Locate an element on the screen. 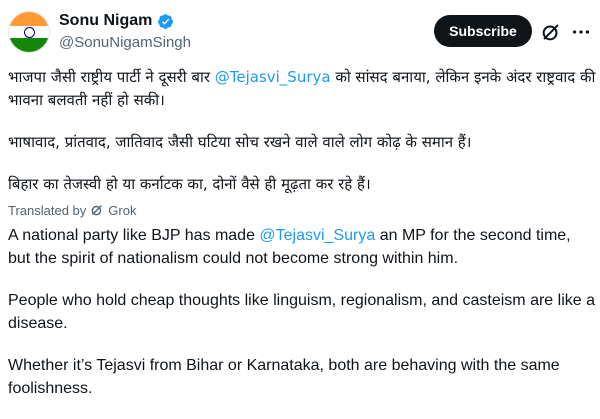  translated-by-row: Translated by Grok is located at coordinates (302, 210).